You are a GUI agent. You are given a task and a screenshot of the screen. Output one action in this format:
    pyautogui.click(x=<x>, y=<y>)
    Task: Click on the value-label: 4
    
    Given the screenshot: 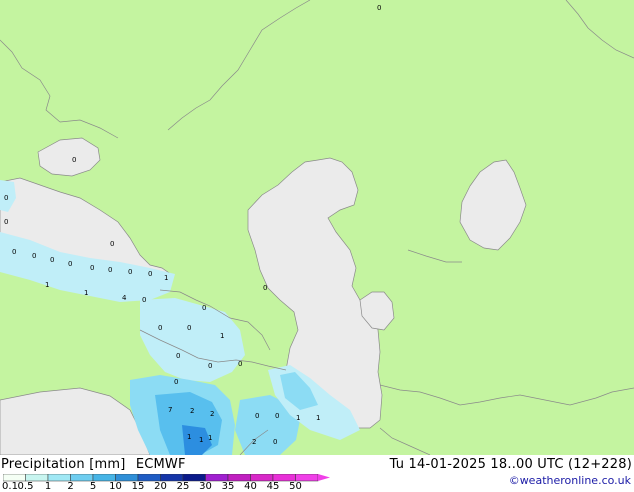 What is the action you would take?
    pyautogui.click(x=124, y=298)
    